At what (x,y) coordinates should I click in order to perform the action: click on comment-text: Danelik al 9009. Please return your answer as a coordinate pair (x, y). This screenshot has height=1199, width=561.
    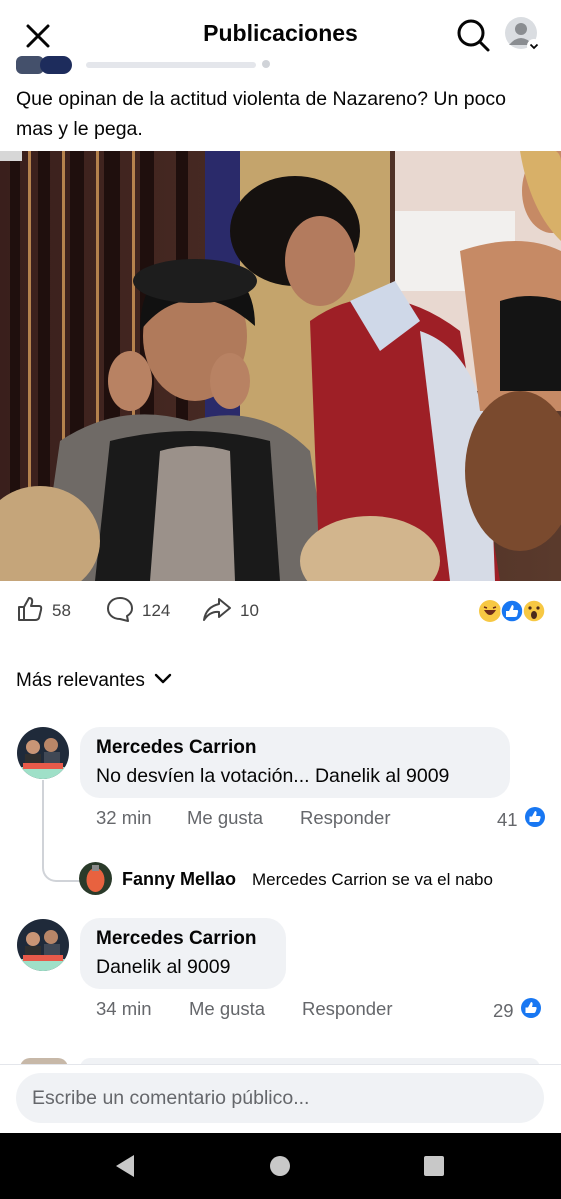
    Looking at the image, I should click on (163, 967).